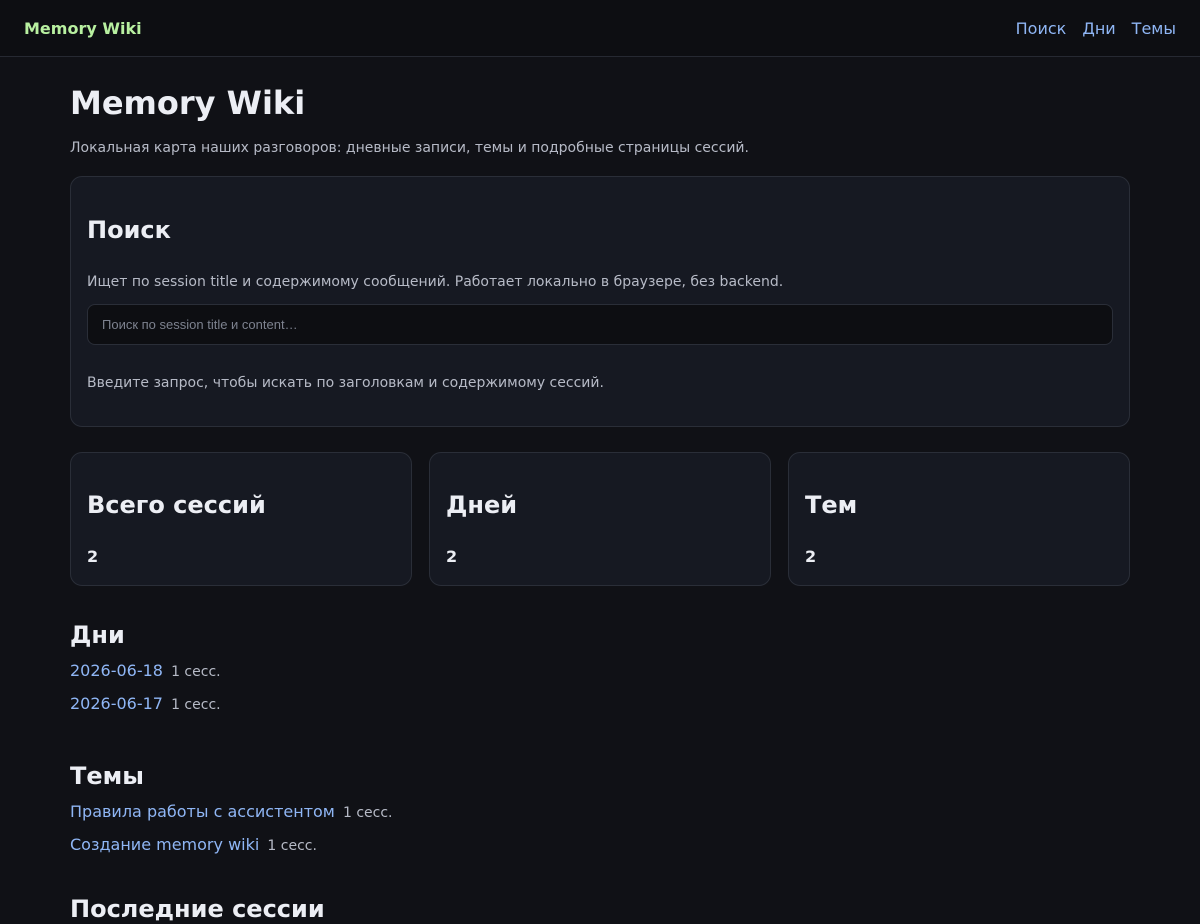  What do you see at coordinates (188, 103) in the screenshot?
I see `page-title: Memory Wiki` at bounding box center [188, 103].